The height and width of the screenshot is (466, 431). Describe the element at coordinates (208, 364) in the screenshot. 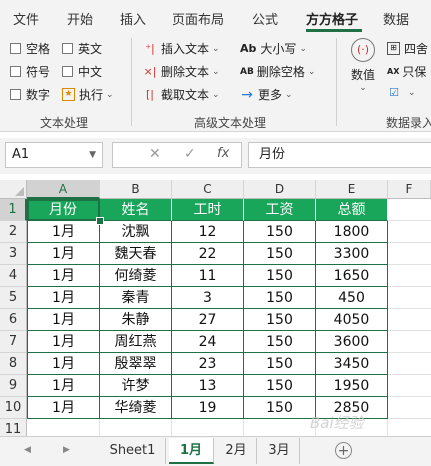

I see `table-cell: 23` at that location.